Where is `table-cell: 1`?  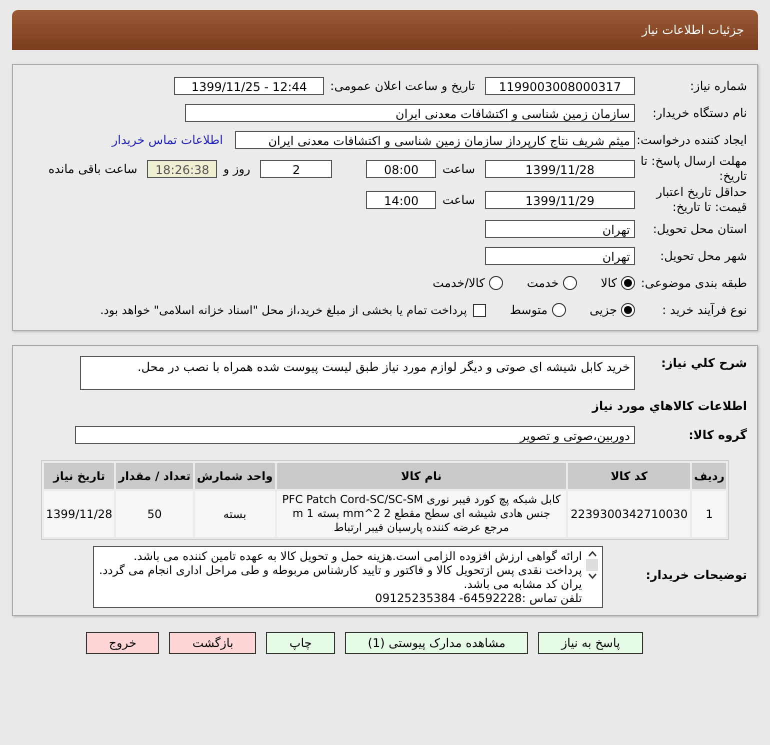
table-cell: 1 is located at coordinates (709, 514).